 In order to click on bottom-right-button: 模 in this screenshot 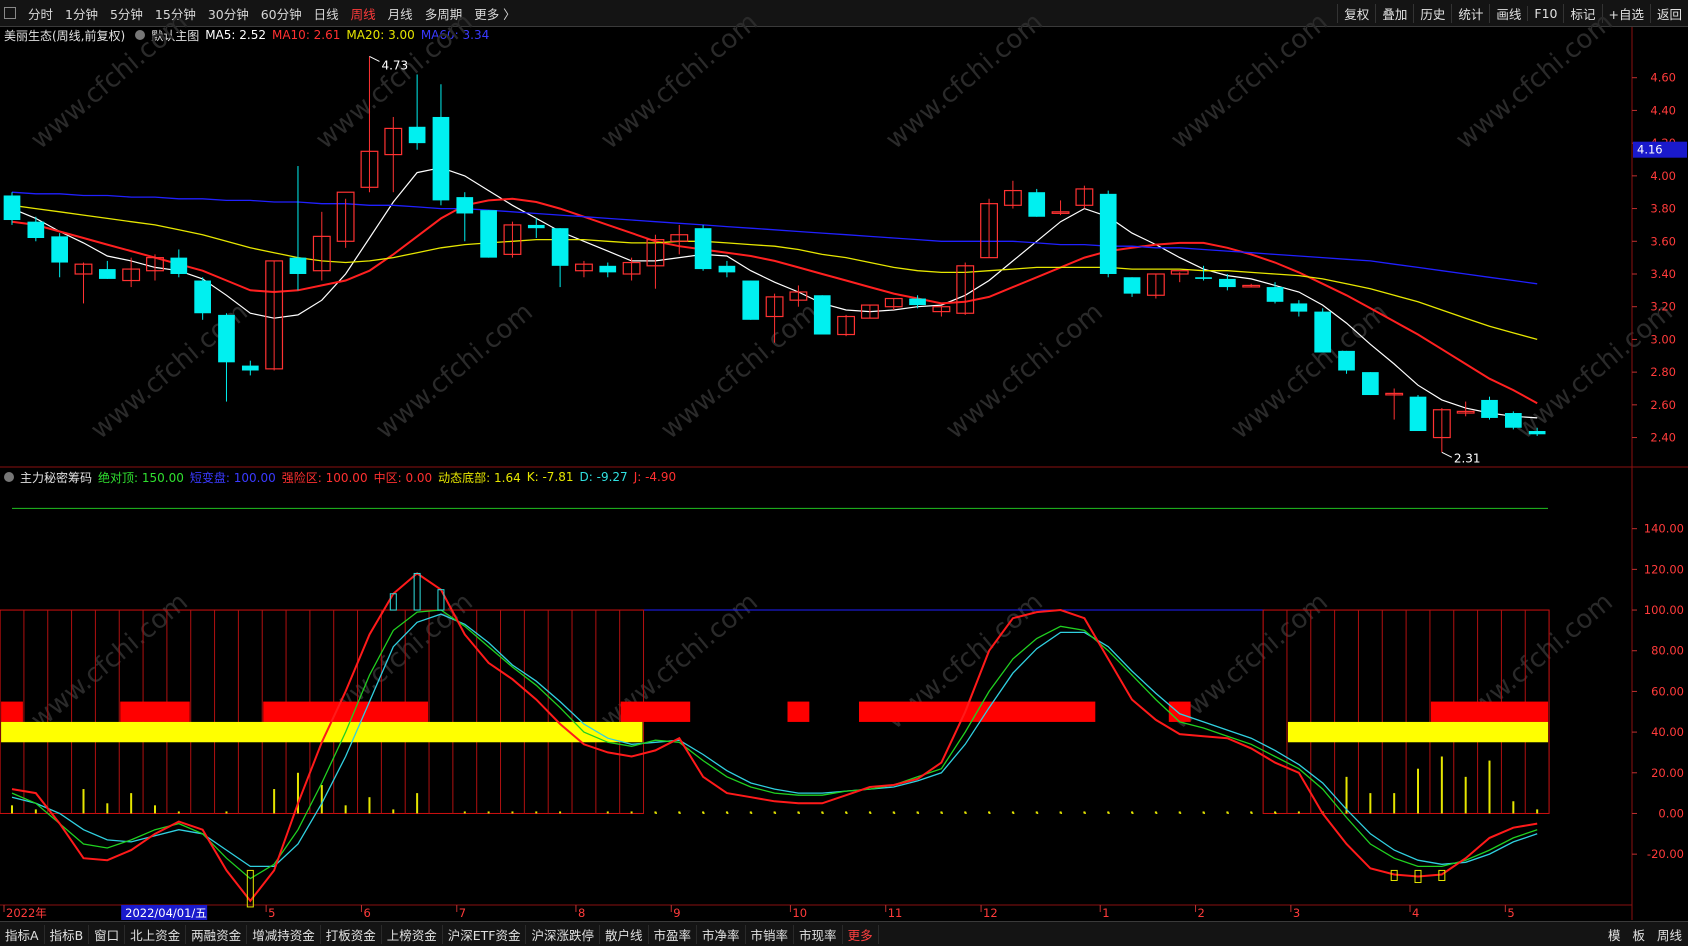, I will do `click(1614, 934)`.